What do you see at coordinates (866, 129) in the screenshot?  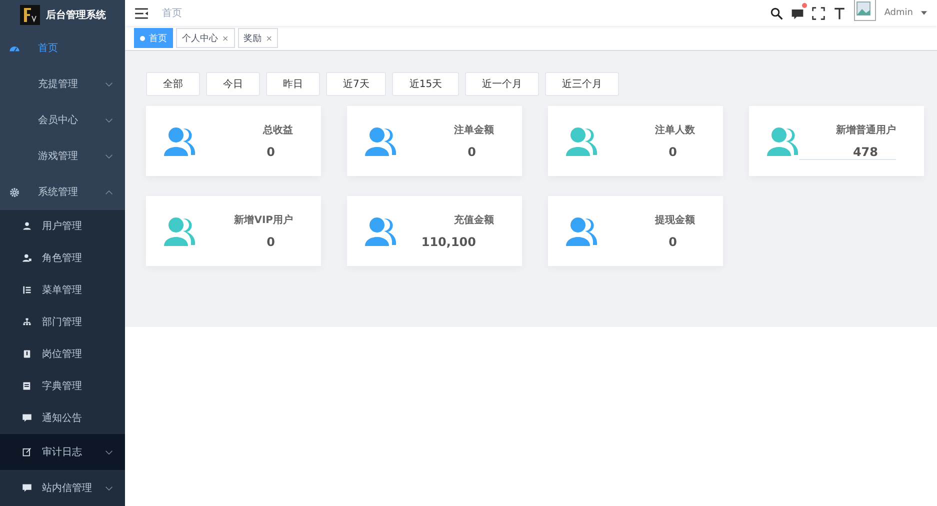 I see `stat-label: 新增普通用户` at bounding box center [866, 129].